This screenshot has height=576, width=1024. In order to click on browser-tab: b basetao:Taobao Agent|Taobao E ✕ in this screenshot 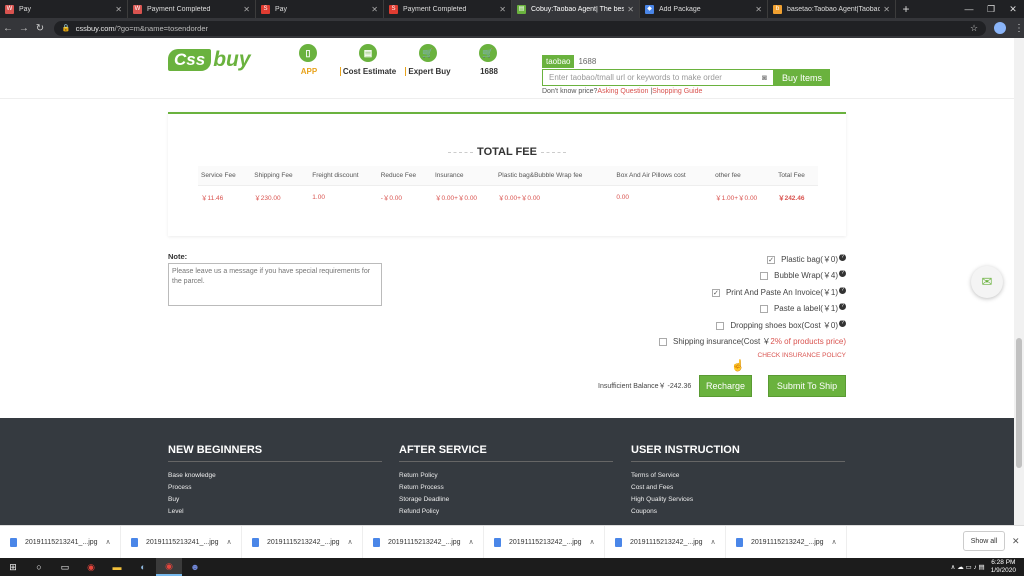, I will do `click(832, 9)`.